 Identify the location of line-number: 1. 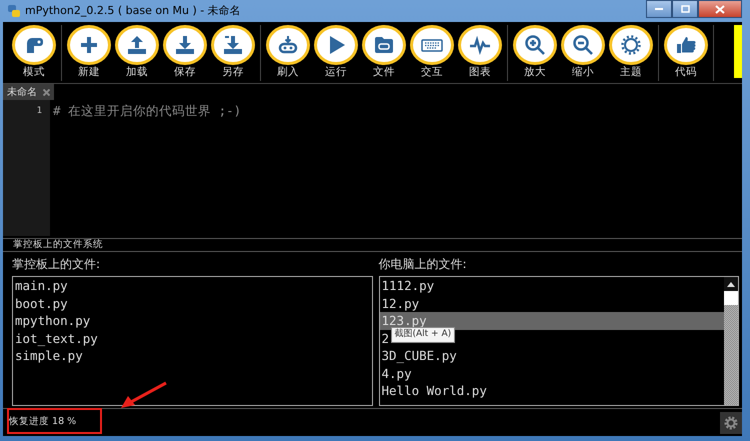
(39, 111).